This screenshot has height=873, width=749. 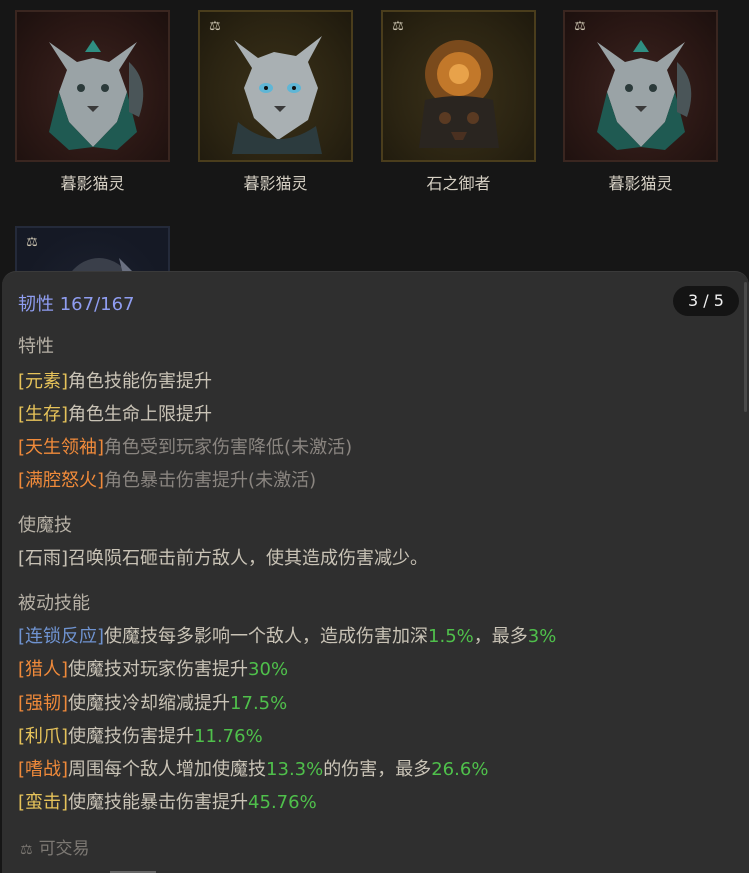 I want to click on trait-row: [生存]角色生命上限提升, so click(x=115, y=413).